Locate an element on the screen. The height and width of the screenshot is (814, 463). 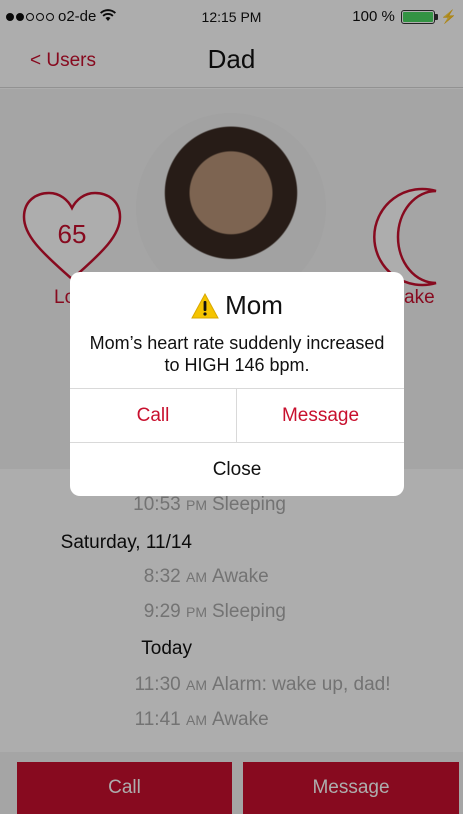
alert-title-row: Mom is located at coordinates (237, 305).